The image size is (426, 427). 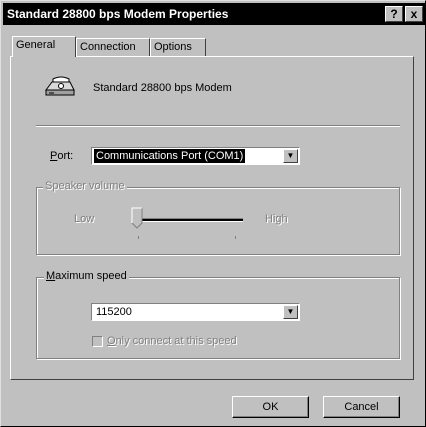 What do you see at coordinates (195, 312) in the screenshot?
I see `speed-dropdown: 115200 ▼` at bounding box center [195, 312].